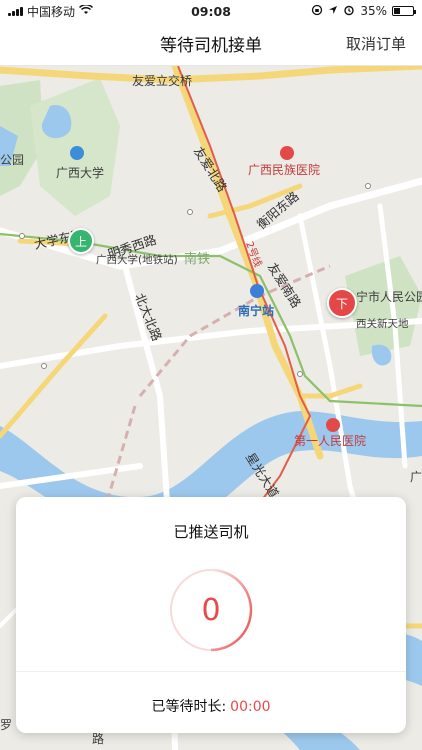 The image size is (422, 750). I want to click on wait-row: 已等待时长: 00:00, so click(211, 706).